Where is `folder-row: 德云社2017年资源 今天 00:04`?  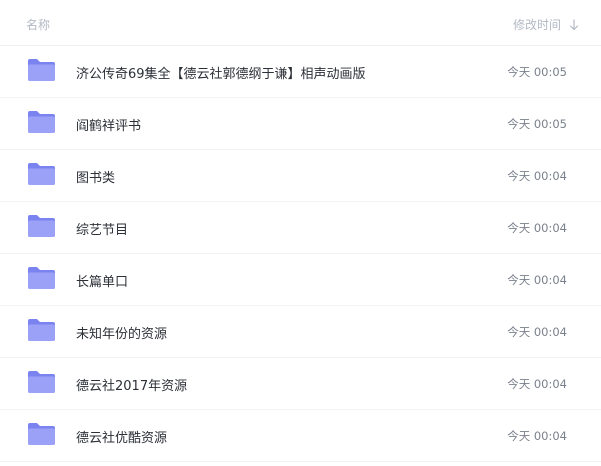
folder-row: 德云社2017年资源 今天 00:04 is located at coordinates (300, 384).